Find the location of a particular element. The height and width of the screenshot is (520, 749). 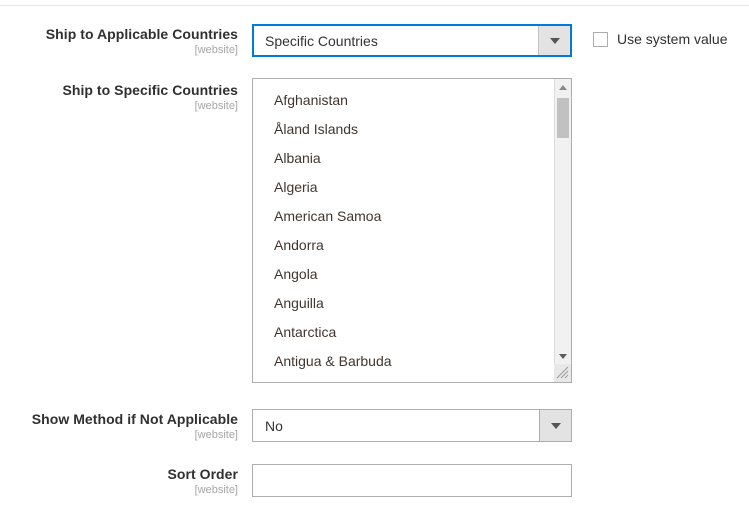

scroll-up-arrow-icon is located at coordinates (563, 87).